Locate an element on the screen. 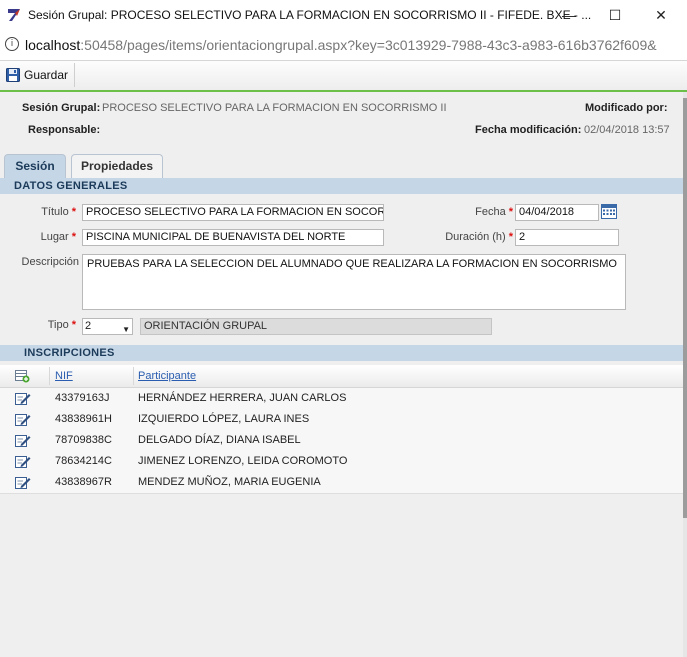 The height and width of the screenshot is (657, 687). row-participante: MENDEZ MUÑOZ, MARIA EUGENIA is located at coordinates (229, 482).